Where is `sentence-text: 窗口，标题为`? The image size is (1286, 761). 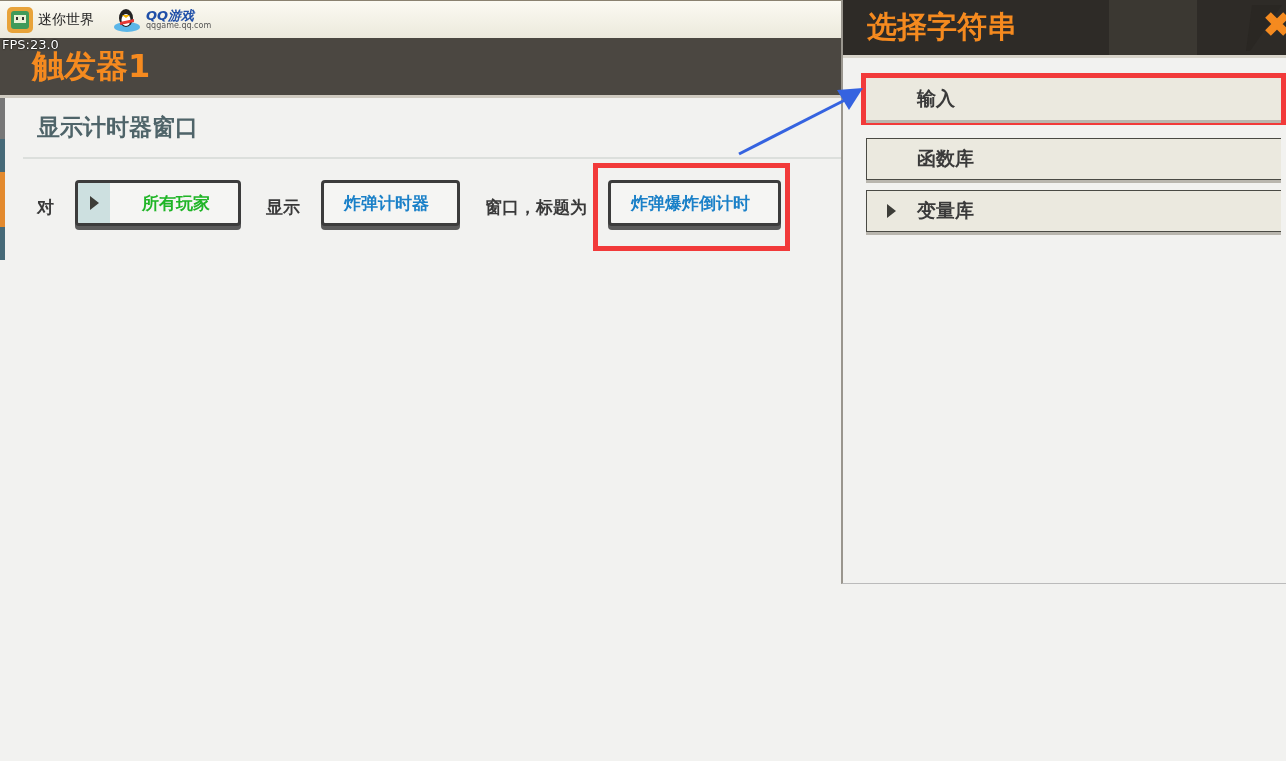 sentence-text: 窗口，标题为 is located at coordinates (536, 207).